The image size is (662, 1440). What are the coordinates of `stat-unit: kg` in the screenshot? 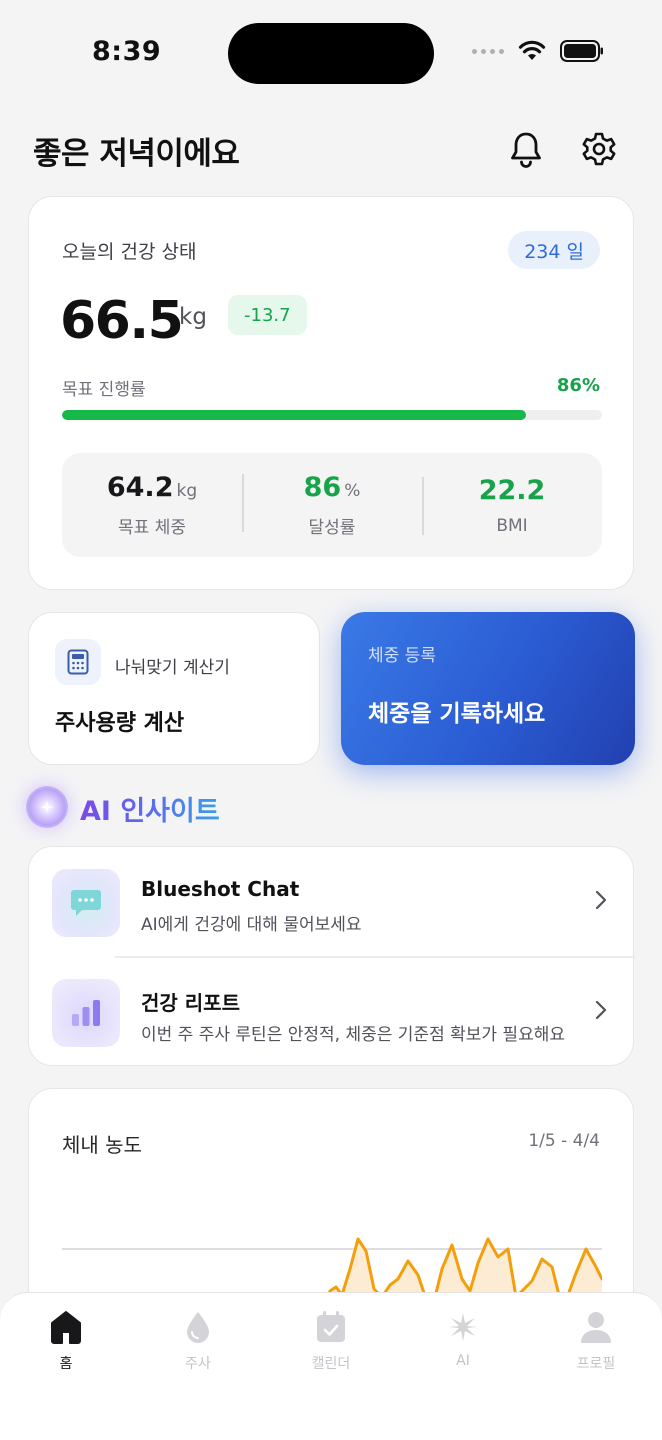 It's located at (187, 491).